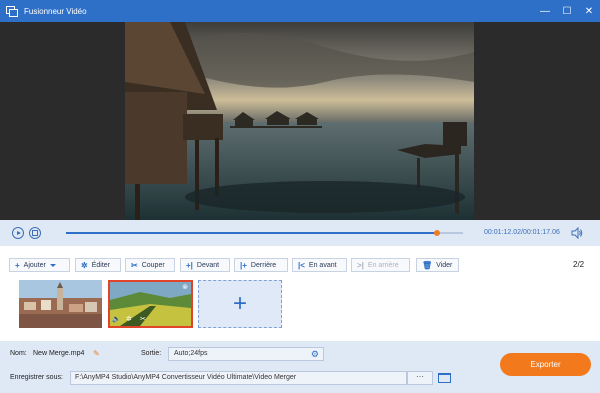 The width and height of the screenshot is (600, 393). Describe the element at coordinates (116, 319) in the screenshot. I see `audio-icon: 🔈` at that location.